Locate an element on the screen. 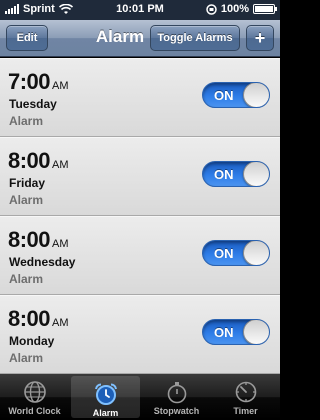 The image size is (320, 420). globe-icon is located at coordinates (35, 392).